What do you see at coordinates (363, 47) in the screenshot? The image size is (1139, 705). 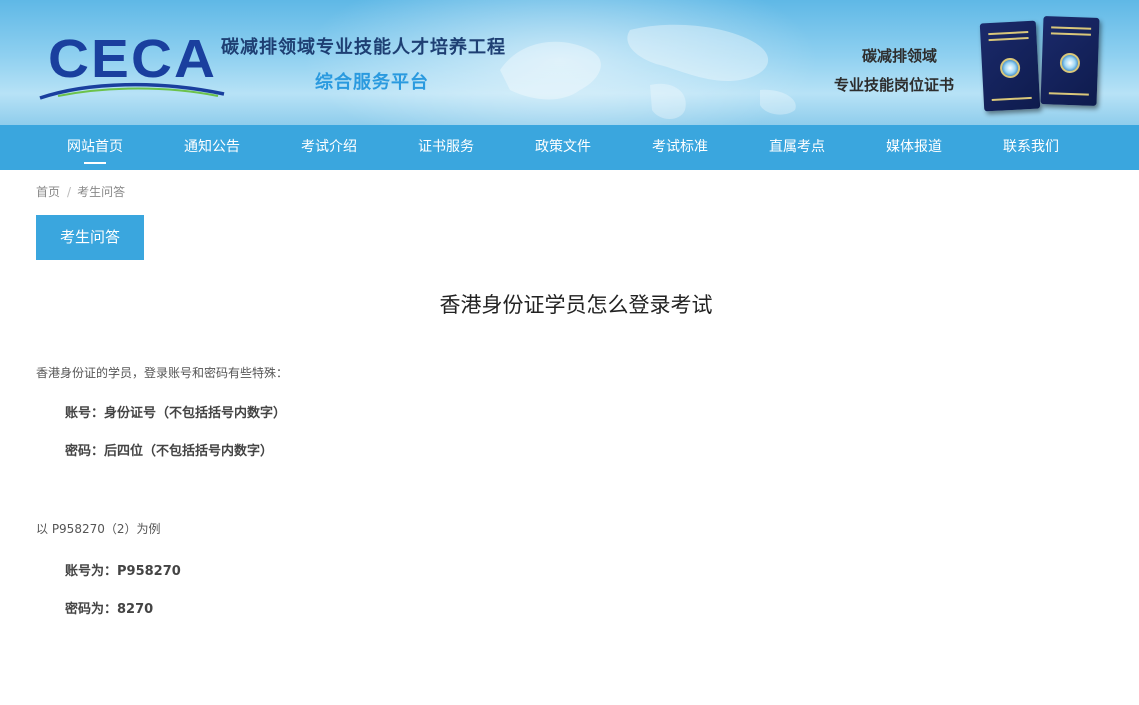 I see `site-title: 碳减排领域专业技能人才培养工程` at bounding box center [363, 47].